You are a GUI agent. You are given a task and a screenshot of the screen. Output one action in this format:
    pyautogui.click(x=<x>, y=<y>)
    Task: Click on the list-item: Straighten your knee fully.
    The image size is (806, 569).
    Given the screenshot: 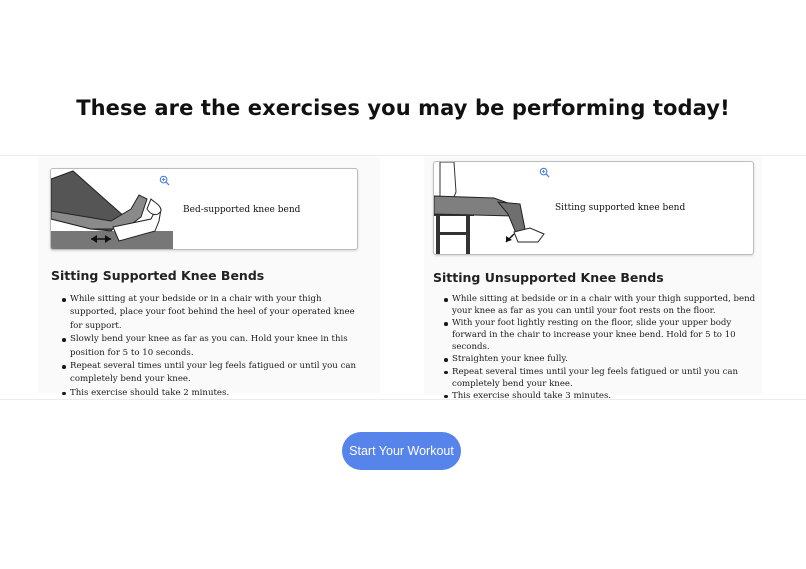 What is the action you would take?
    pyautogui.click(x=600, y=359)
    